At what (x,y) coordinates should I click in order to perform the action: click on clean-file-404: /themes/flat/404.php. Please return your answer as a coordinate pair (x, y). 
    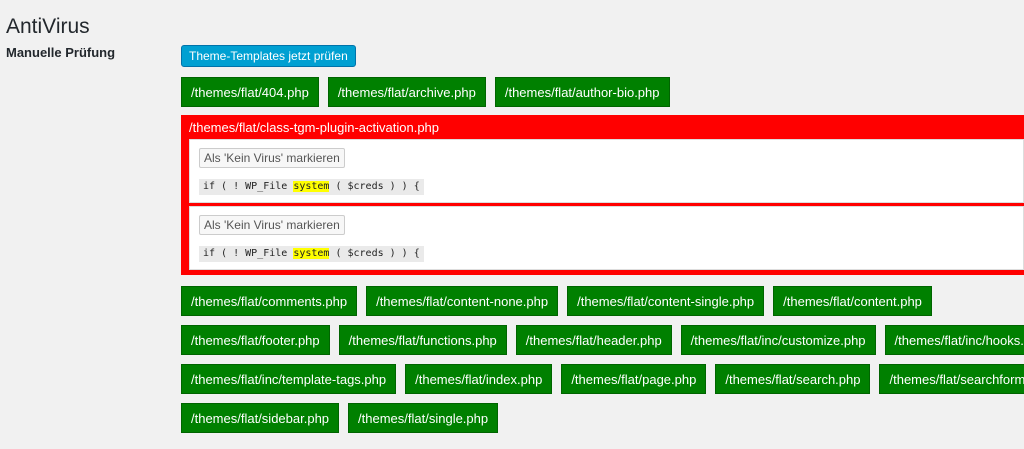
    Looking at the image, I should click on (250, 92).